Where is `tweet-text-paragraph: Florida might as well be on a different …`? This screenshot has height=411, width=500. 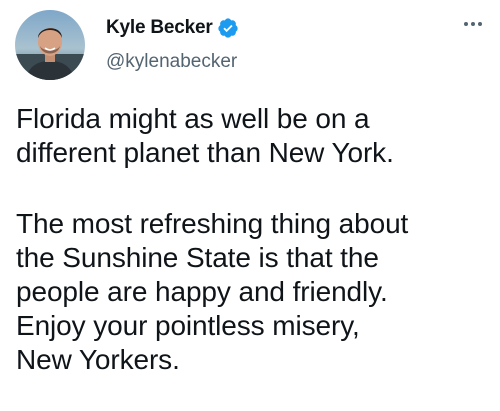
tweet-text-paragraph: Florida might as well be on a different … is located at coordinates (205, 135).